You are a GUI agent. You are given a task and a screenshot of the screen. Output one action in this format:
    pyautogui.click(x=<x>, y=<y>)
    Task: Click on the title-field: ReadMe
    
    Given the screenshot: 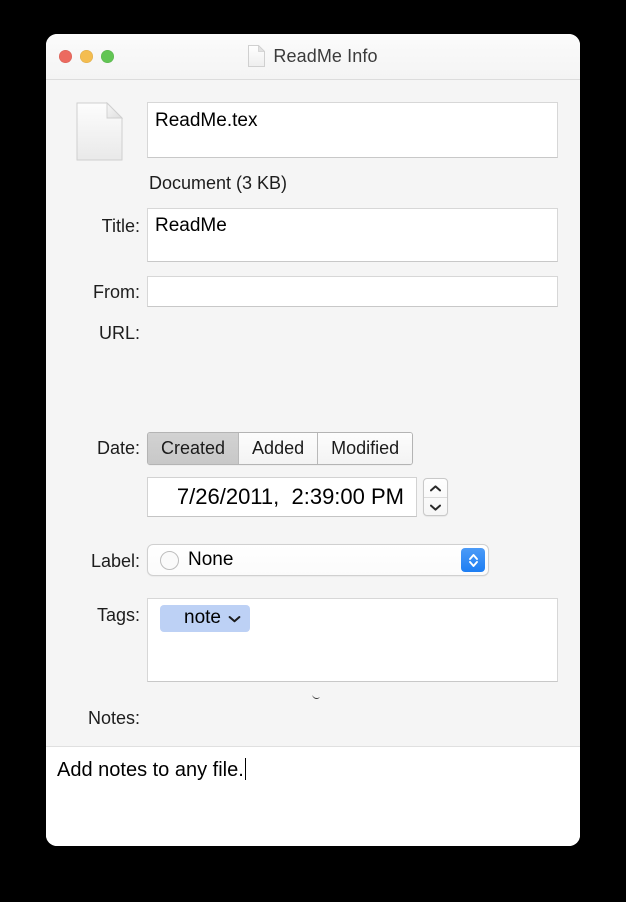 What is the action you would take?
    pyautogui.click(x=352, y=235)
    